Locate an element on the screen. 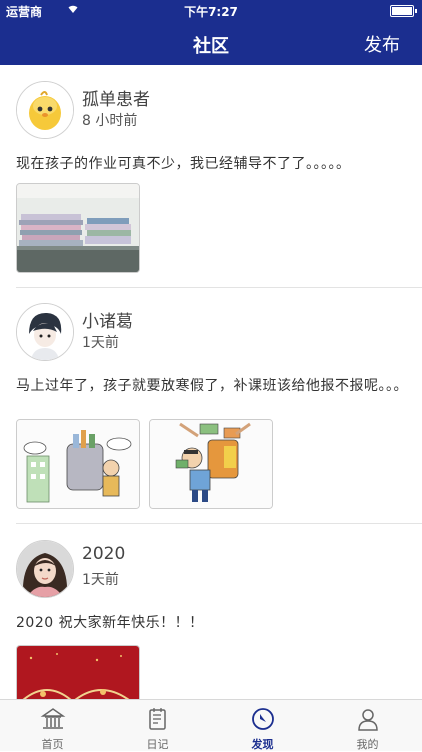 This screenshot has height=752, width=422. status-bar: 运营商 下午7:27 is located at coordinates (211, 10).